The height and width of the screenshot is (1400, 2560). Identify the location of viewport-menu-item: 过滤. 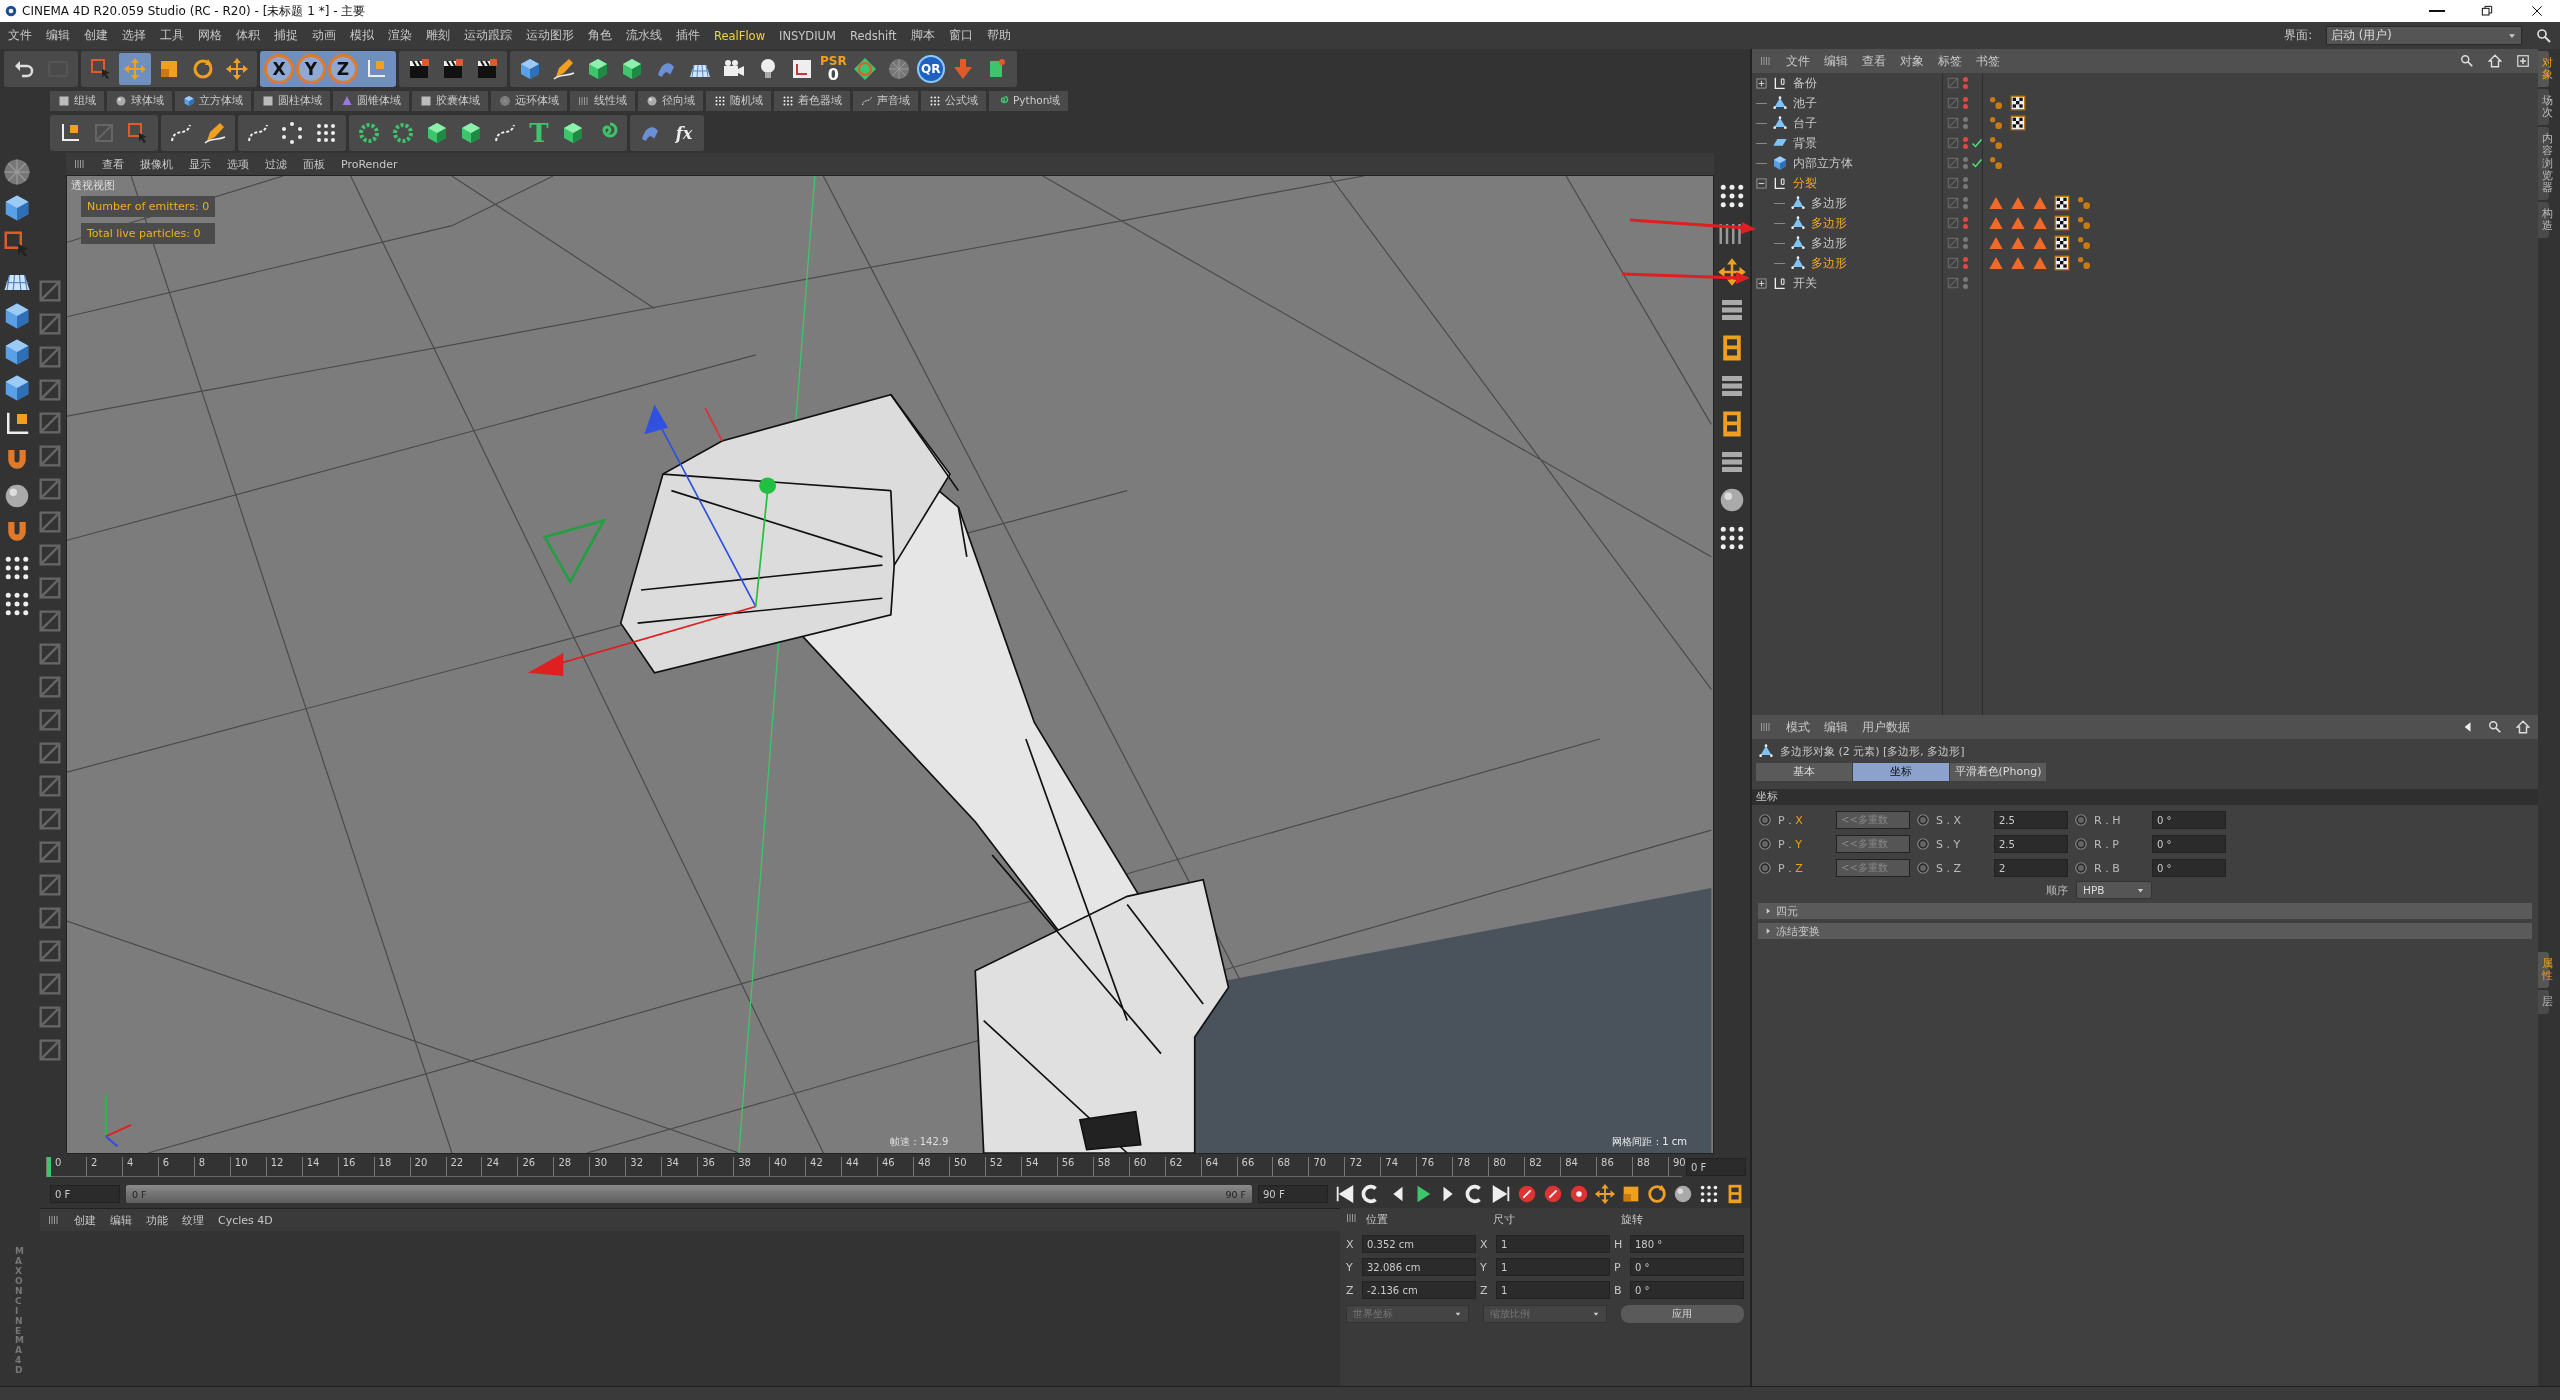
(276, 164).